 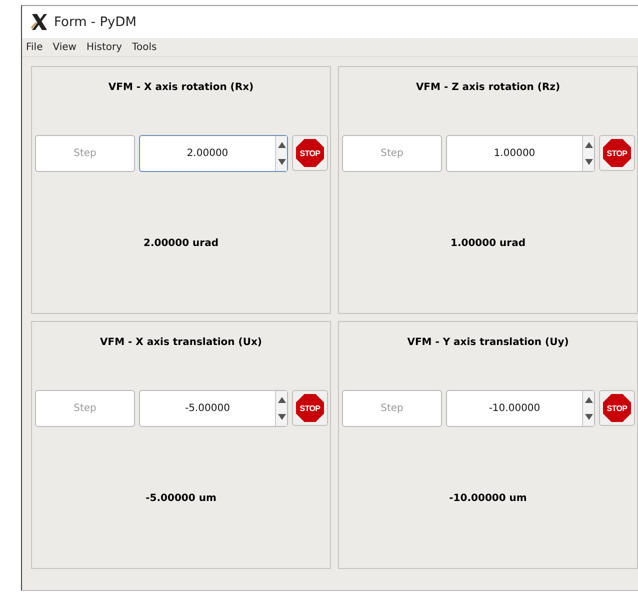 I want to click on readback-value: 1.00000 urad, so click(x=488, y=243).